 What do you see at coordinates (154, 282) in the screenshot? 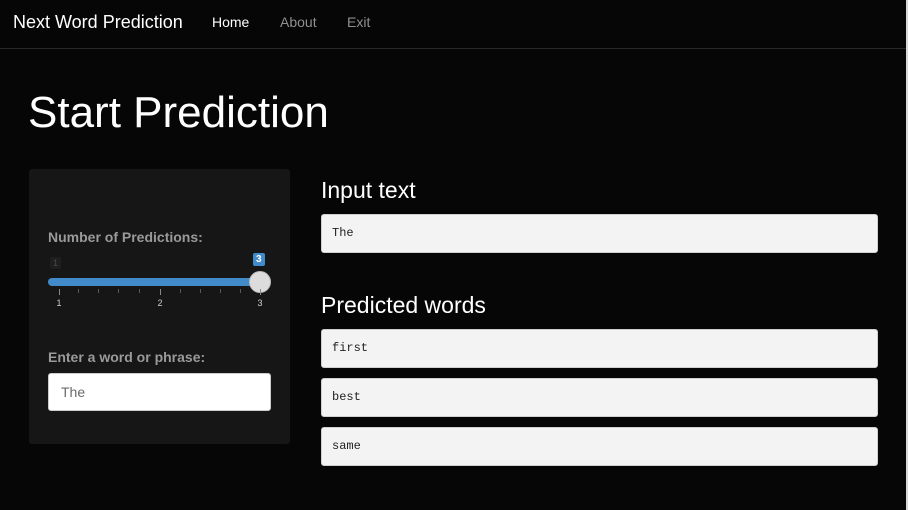
I see `slider-track` at bounding box center [154, 282].